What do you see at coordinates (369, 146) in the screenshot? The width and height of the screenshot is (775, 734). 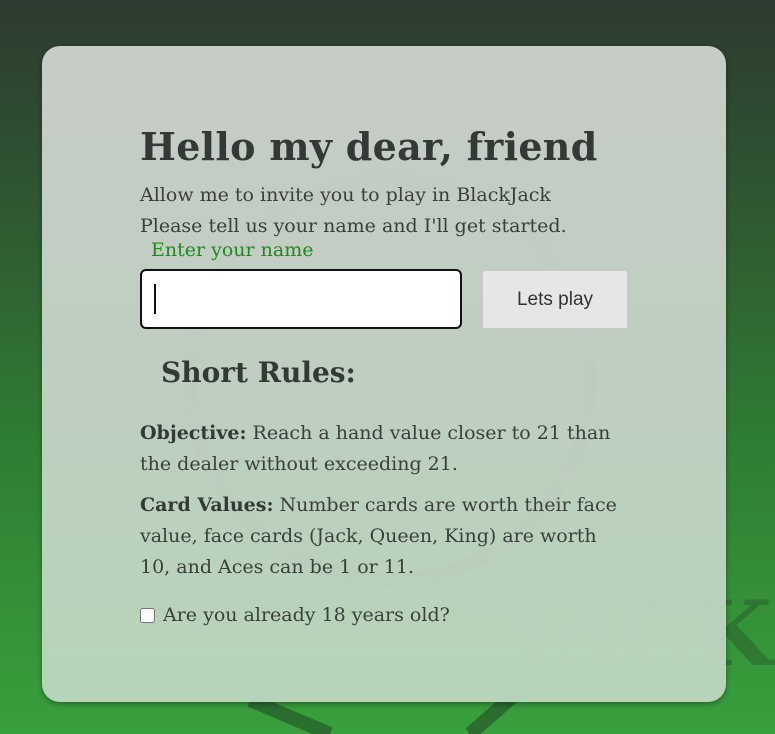 I see `page-title: Hello my dear, friend` at bounding box center [369, 146].